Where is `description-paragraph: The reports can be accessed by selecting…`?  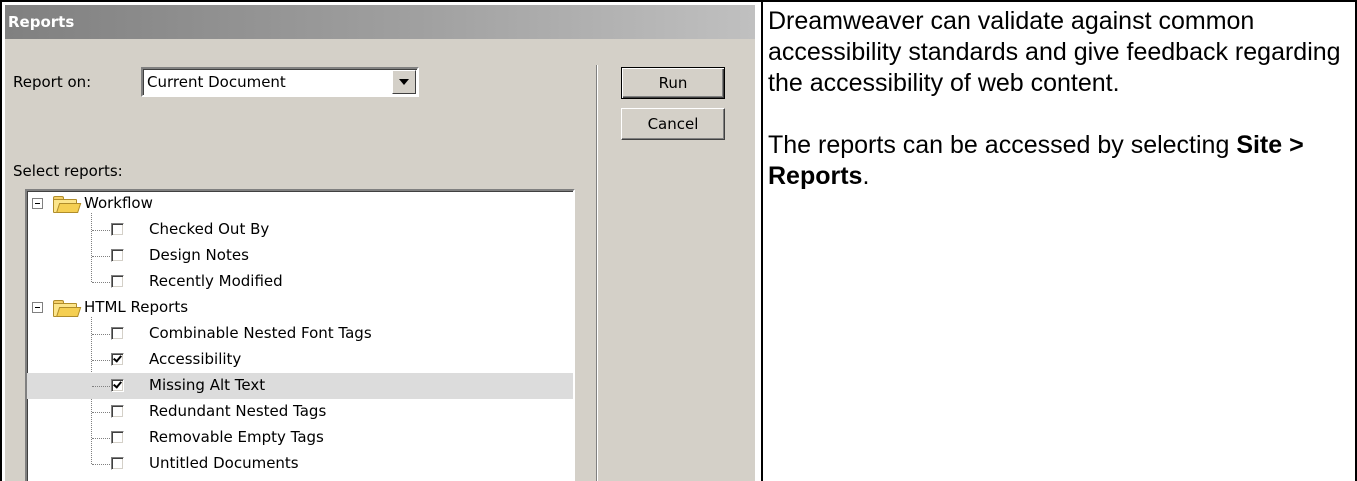 description-paragraph: The reports can be accessed by selecting… is located at coordinates (1036, 160).